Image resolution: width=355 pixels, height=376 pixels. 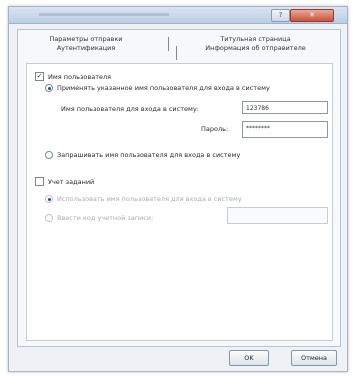 I want to click on account-code-row: Ввести код учетной записи:, so click(x=99, y=218).